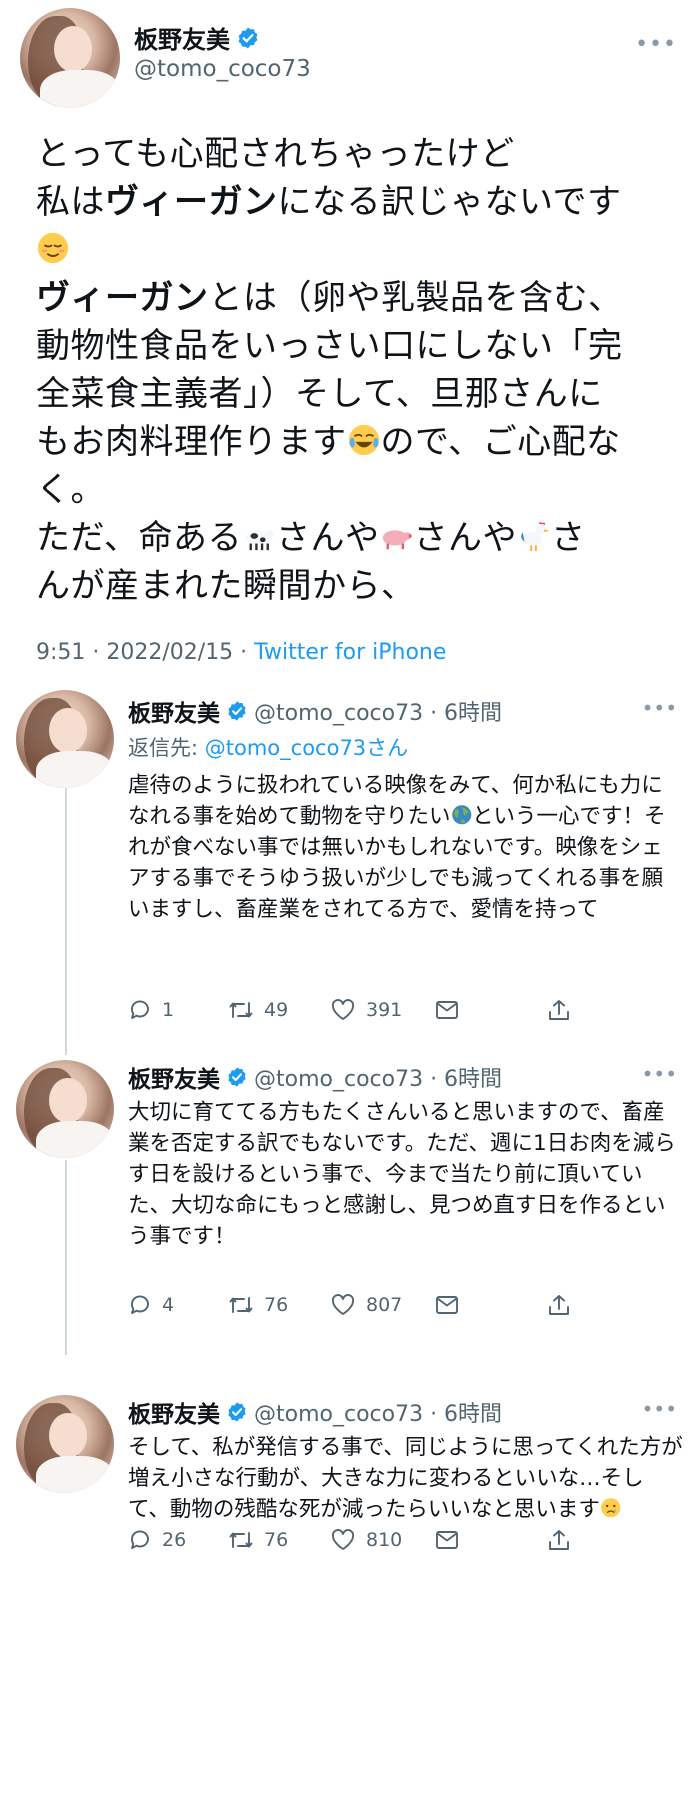 Image resolution: width=699 pixels, height=1817 pixels. What do you see at coordinates (70, 58) in the screenshot?
I see `main-avatar` at bounding box center [70, 58].